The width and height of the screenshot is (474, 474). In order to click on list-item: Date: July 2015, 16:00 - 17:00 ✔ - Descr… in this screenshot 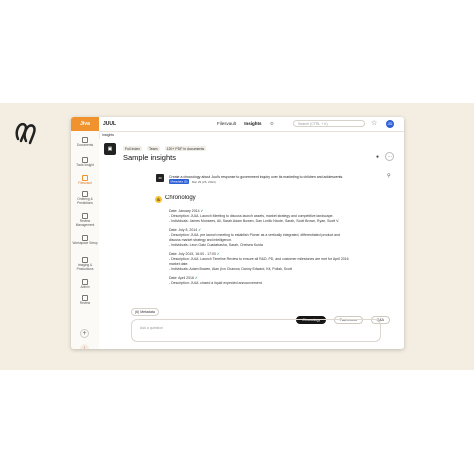, I will do `click(279, 262)`.